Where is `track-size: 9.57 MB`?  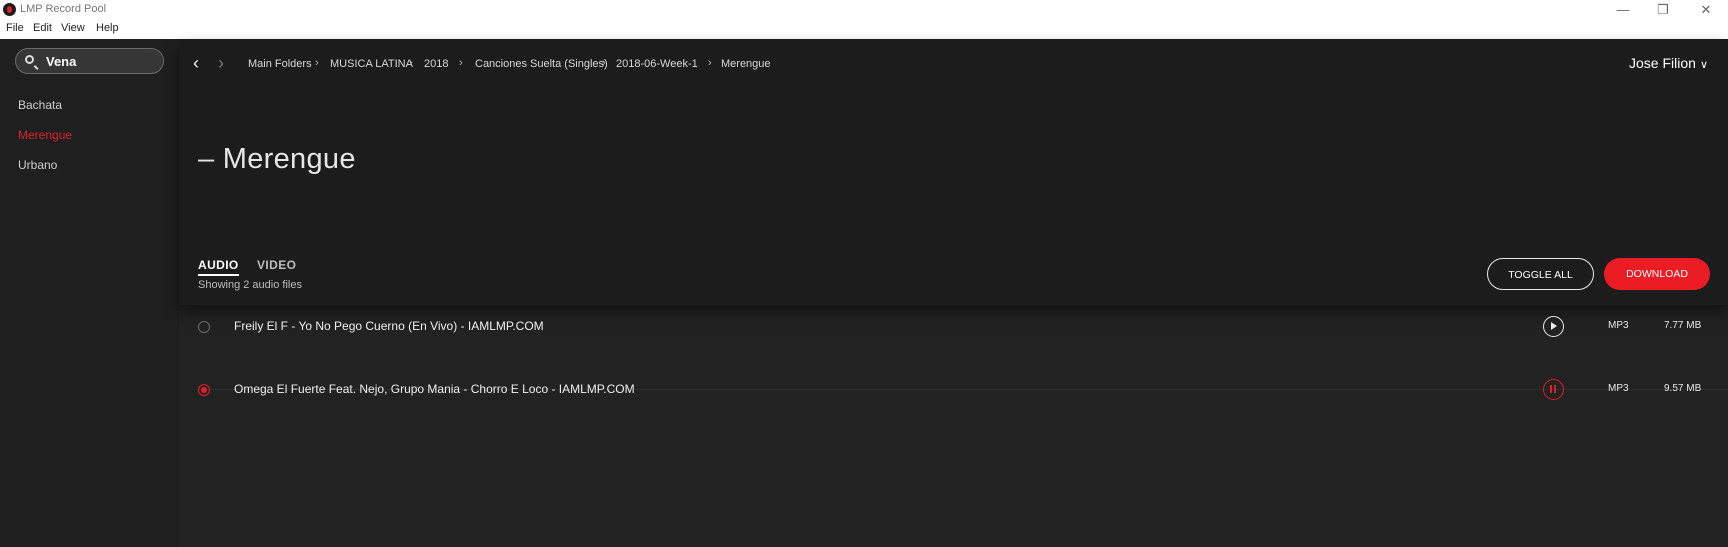 track-size: 9.57 MB is located at coordinates (1683, 388).